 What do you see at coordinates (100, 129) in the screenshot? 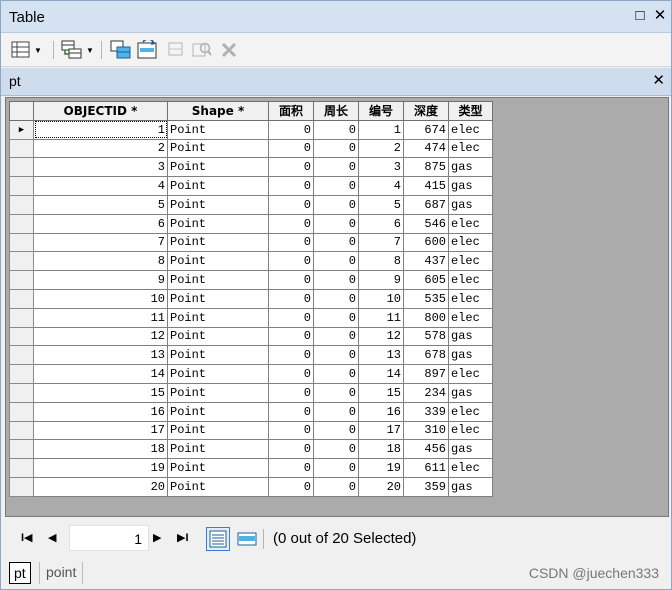
I see `table-cell: 1` at bounding box center [100, 129].